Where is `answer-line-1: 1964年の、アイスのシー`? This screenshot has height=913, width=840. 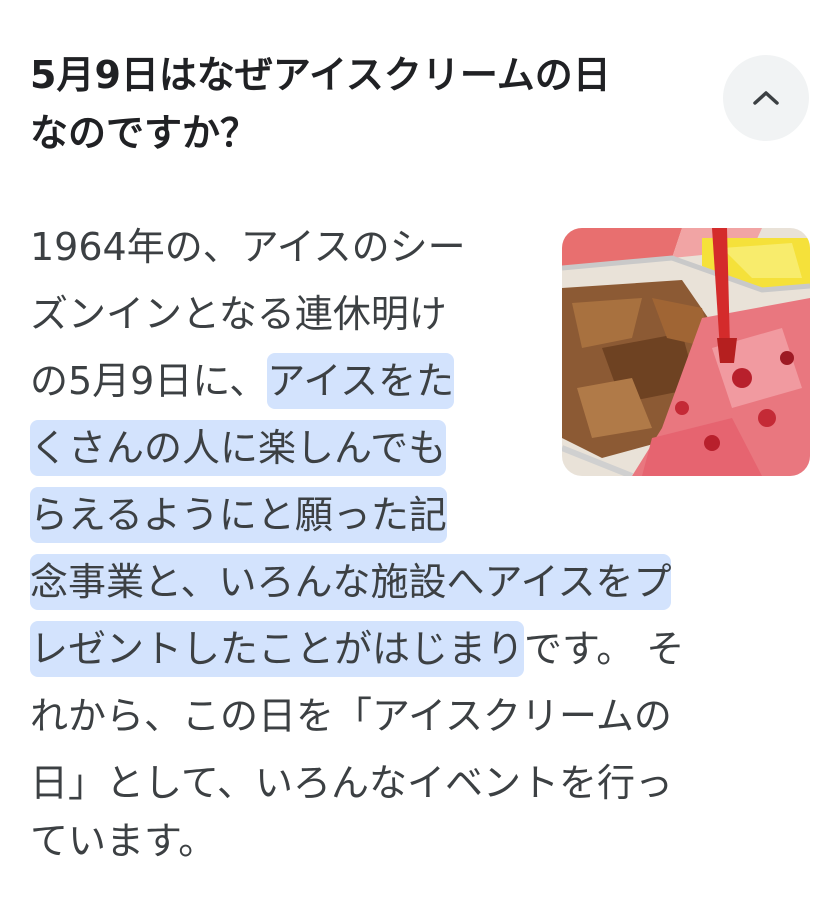
answer-line-1: 1964年の、アイスのシー is located at coordinates (248, 247).